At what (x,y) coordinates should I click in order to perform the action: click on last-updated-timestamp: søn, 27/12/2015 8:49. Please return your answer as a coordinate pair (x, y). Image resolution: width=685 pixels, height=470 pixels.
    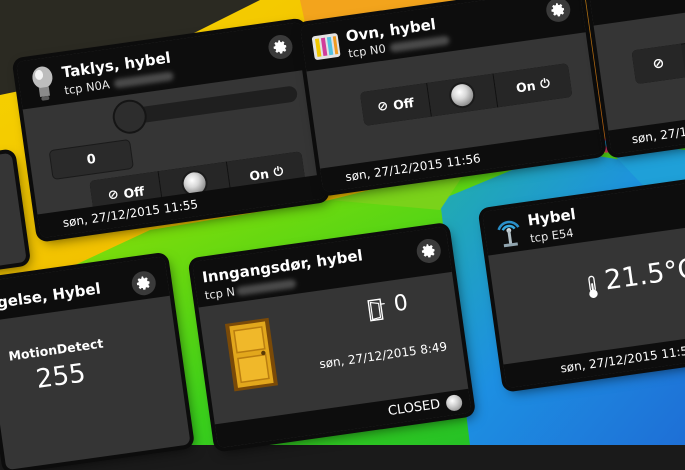
    Looking at the image, I should click on (383, 355).